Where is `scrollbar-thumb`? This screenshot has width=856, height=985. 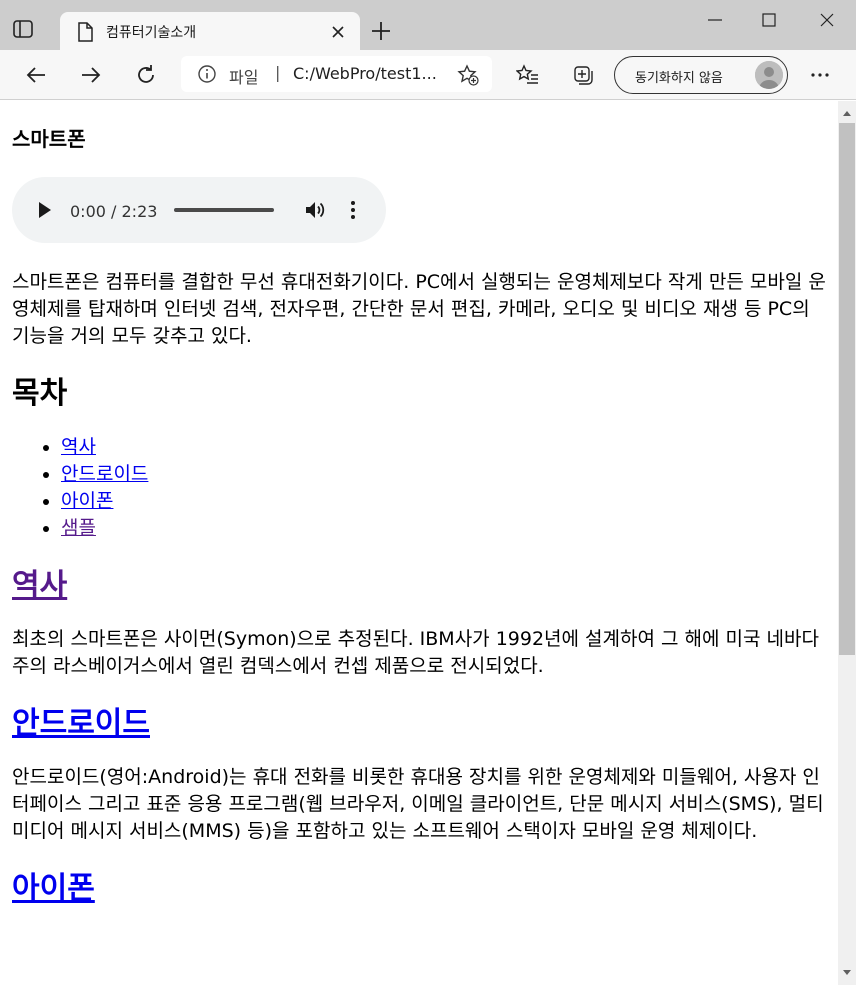 scrollbar-thumb is located at coordinates (847, 389).